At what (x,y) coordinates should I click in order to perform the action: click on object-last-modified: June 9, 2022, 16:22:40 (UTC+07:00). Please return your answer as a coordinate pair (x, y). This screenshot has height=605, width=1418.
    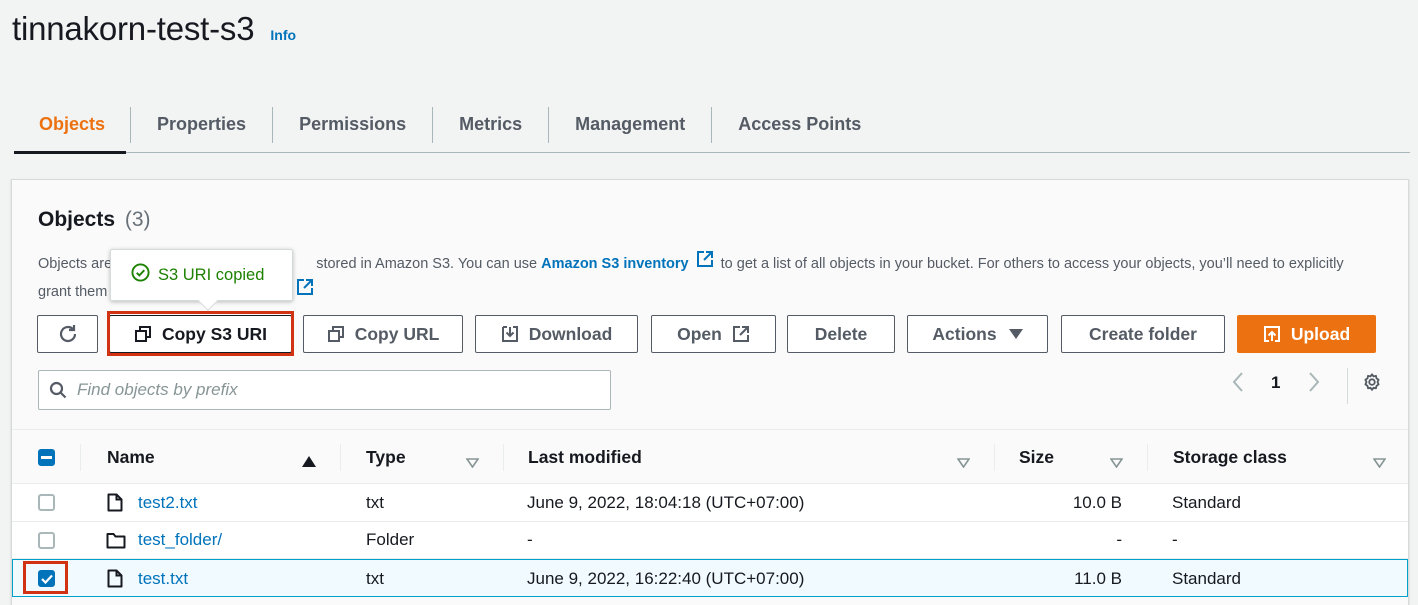
    Looking at the image, I should click on (666, 578).